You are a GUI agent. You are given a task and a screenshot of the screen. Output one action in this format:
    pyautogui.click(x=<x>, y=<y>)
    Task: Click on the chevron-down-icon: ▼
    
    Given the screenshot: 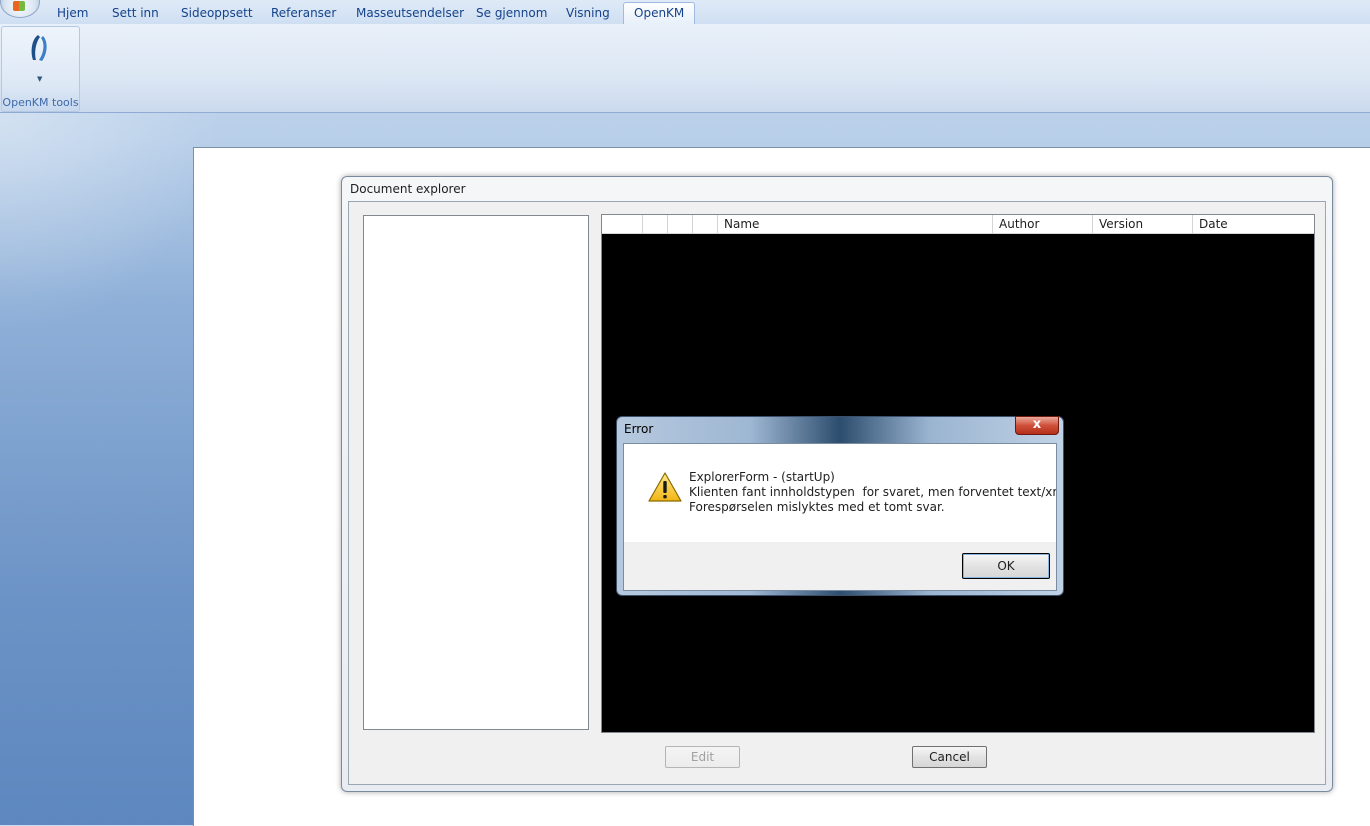 What is the action you would take?
    pyautogui.click(x=40, y=79)
    